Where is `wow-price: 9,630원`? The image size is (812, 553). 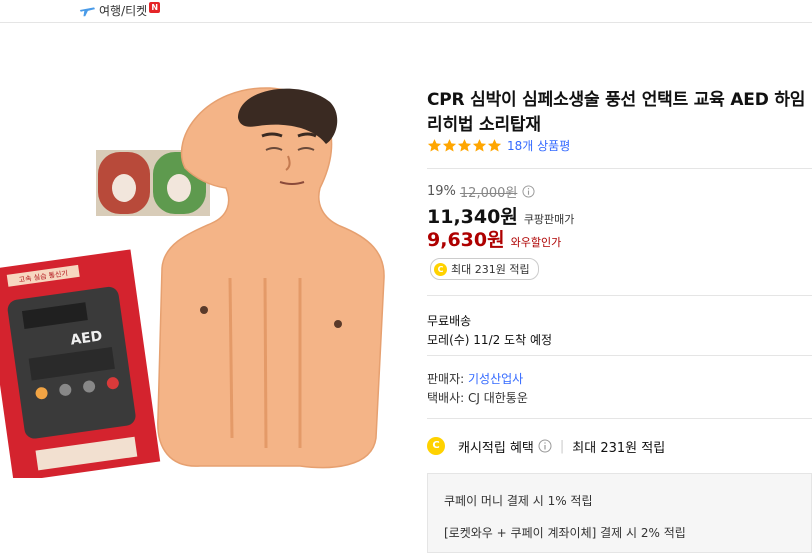 wow-price: 9,630원 is located at coordinates (466, 240).